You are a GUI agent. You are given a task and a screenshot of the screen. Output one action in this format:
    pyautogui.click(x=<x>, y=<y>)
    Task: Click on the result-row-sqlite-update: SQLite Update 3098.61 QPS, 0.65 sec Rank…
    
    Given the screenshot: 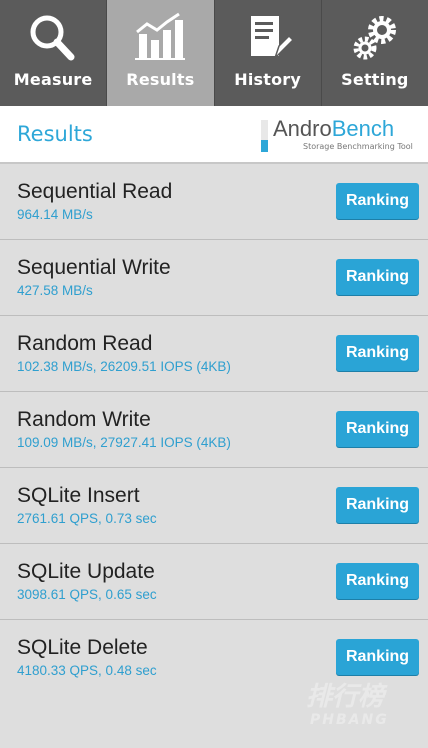 What is the action you would take?
    pyautogui.click(x=214, y=582)
    